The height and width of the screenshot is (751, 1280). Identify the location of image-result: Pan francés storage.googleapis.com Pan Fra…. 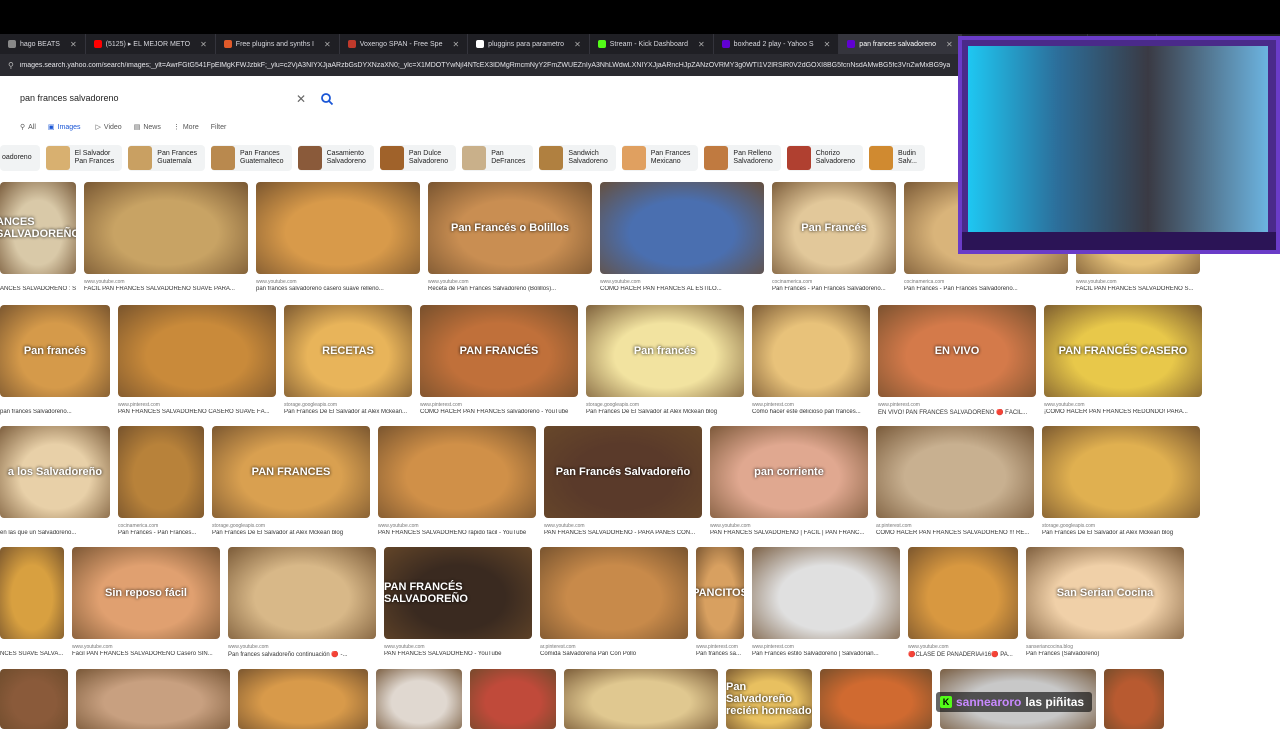
(665, 362).